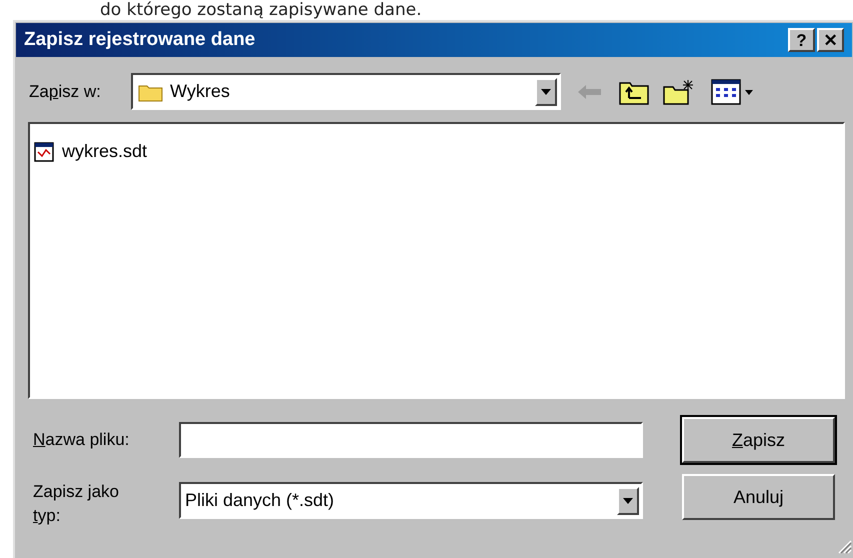  I want to click on new-folder-icon, so click(679, 91).